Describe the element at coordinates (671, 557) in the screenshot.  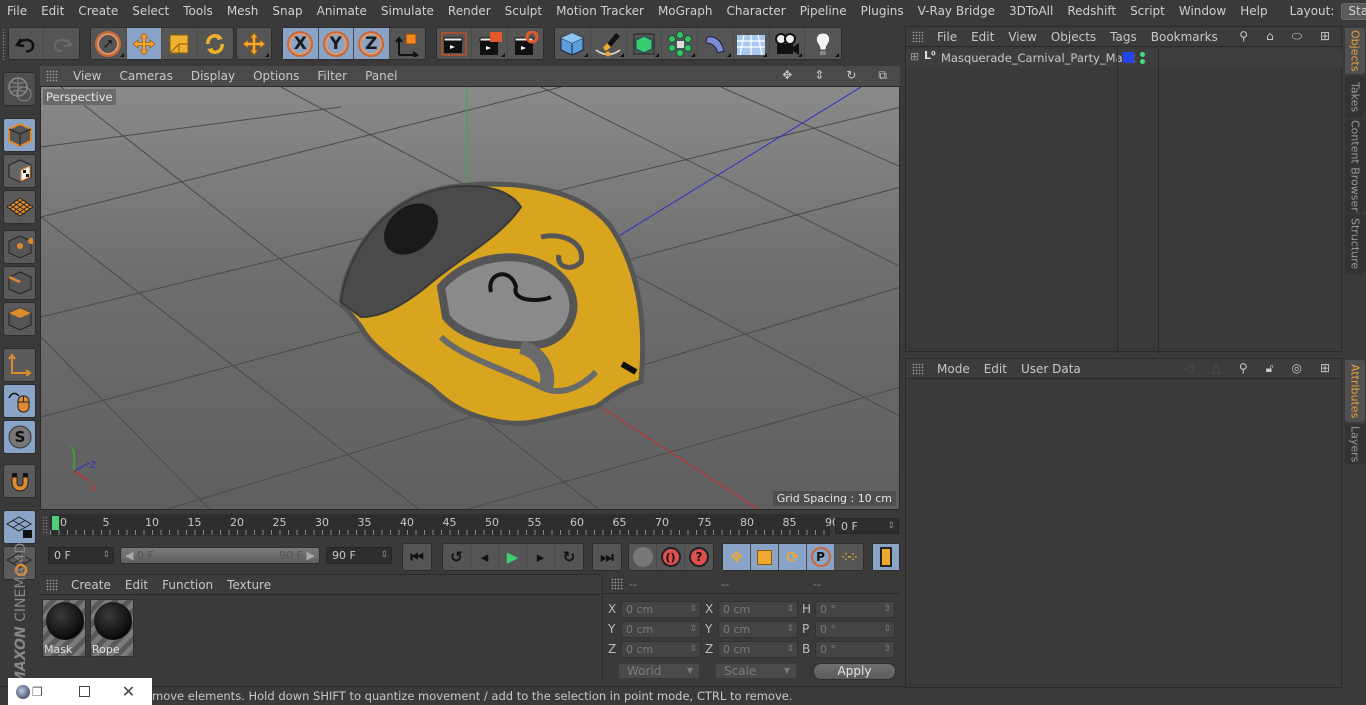
I see `record-active-objects-button: ()` at that location.